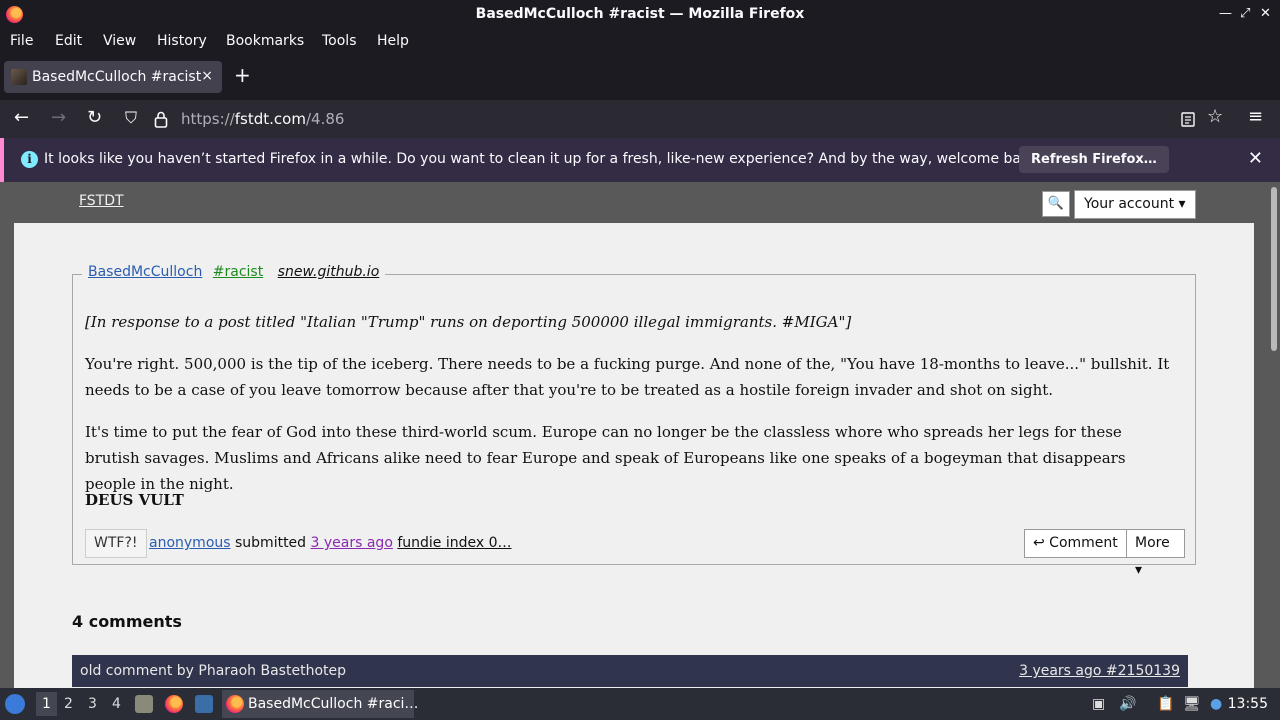 Image resolution: width=1280 pixels, height=720 pixels. What do you see at coordinates (134, 500) in the screenshot?
I see `quote-paragraph: DEUS VULT` at bounding box center [134, 500].